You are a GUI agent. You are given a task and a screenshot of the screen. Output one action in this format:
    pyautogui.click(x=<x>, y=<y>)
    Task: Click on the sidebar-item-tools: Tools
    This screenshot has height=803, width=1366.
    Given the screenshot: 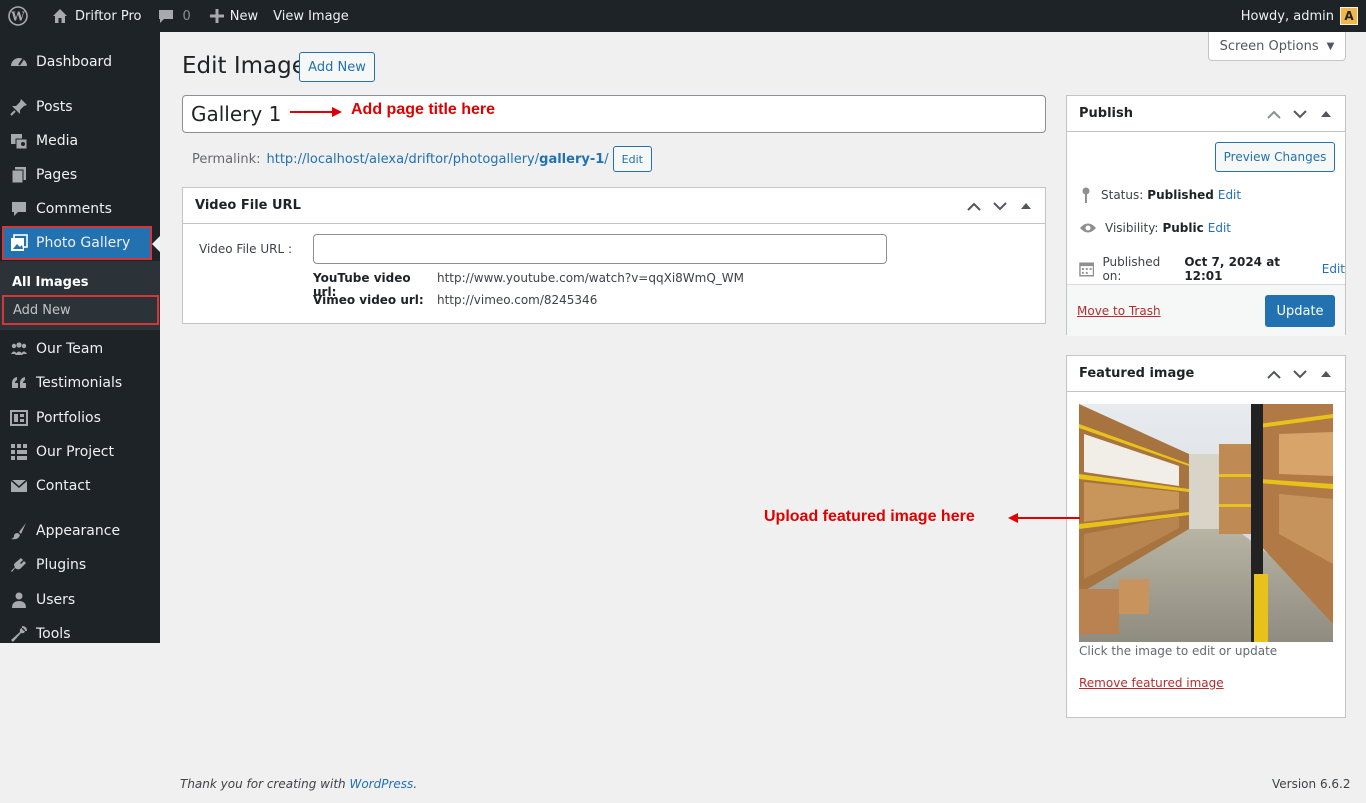 What is the action you would take?
    pyautogui.click(x=80, y=634)
    